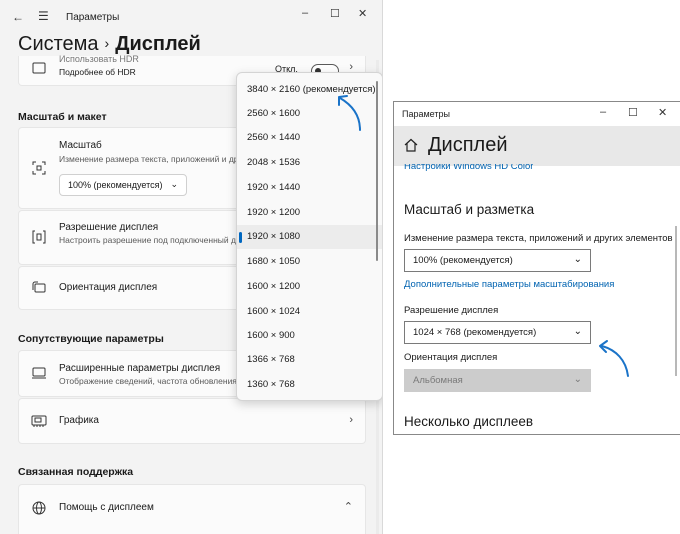  What do you see at coordinates (39, 287) in the screenshot?
I see `orientation-icon` at bounding box center [39, 287].